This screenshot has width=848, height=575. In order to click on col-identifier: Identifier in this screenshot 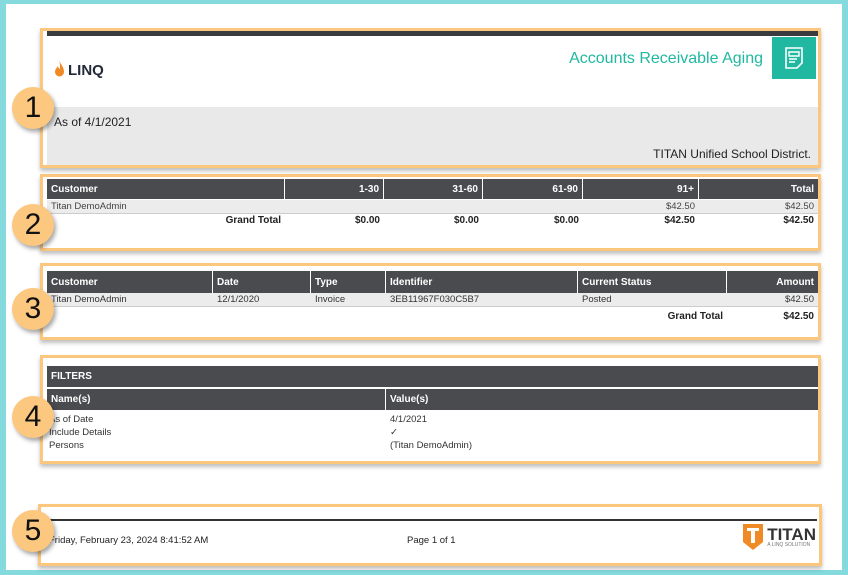, I will do `click(482, 282)`.